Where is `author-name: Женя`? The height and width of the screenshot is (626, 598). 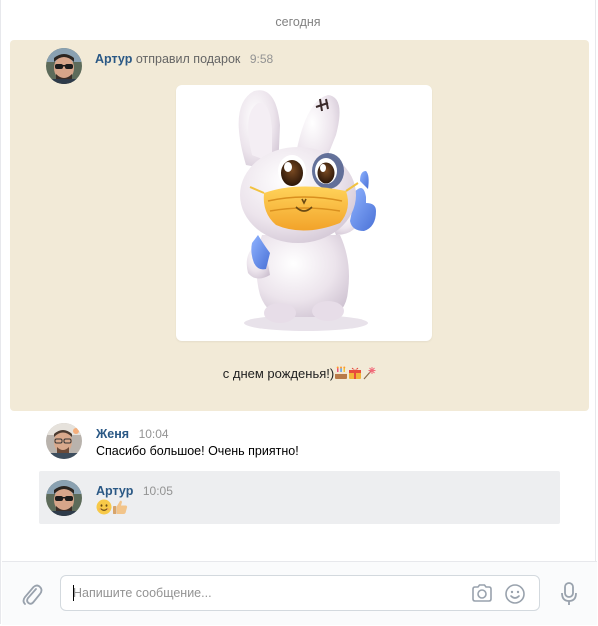
author-name: Женя is located at coordinates (112, 434).